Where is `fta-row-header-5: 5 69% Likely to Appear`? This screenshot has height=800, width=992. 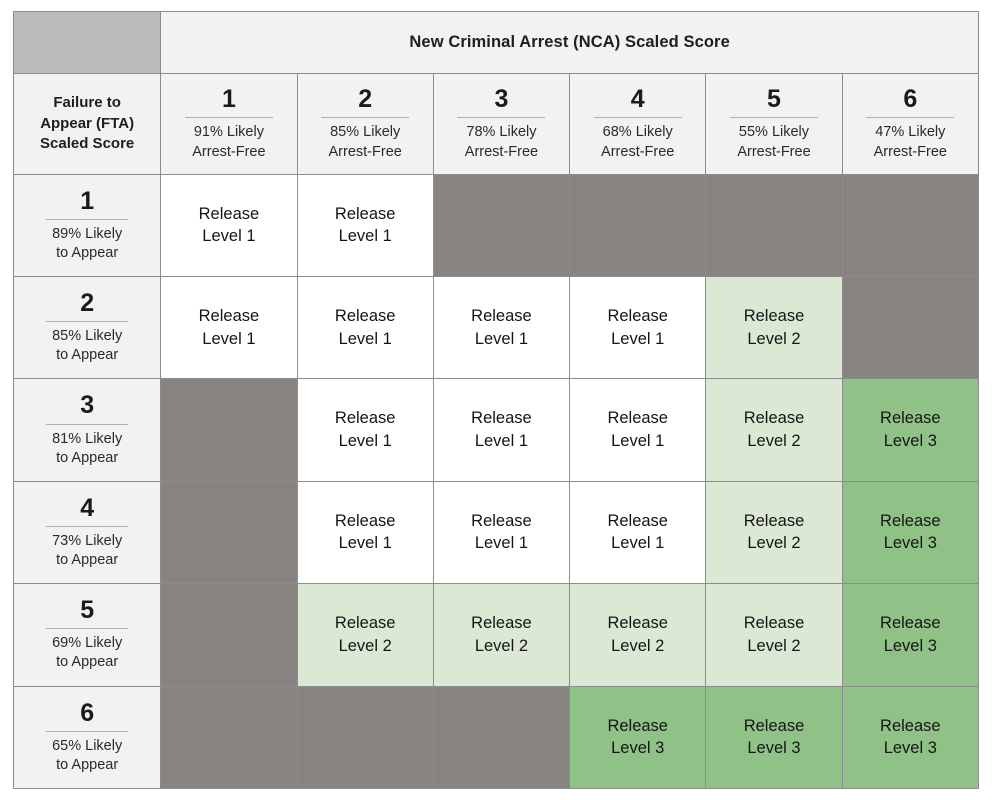 fta-row-header-5: 5 69% Likely to Appear is located at coordinates (87, 635).